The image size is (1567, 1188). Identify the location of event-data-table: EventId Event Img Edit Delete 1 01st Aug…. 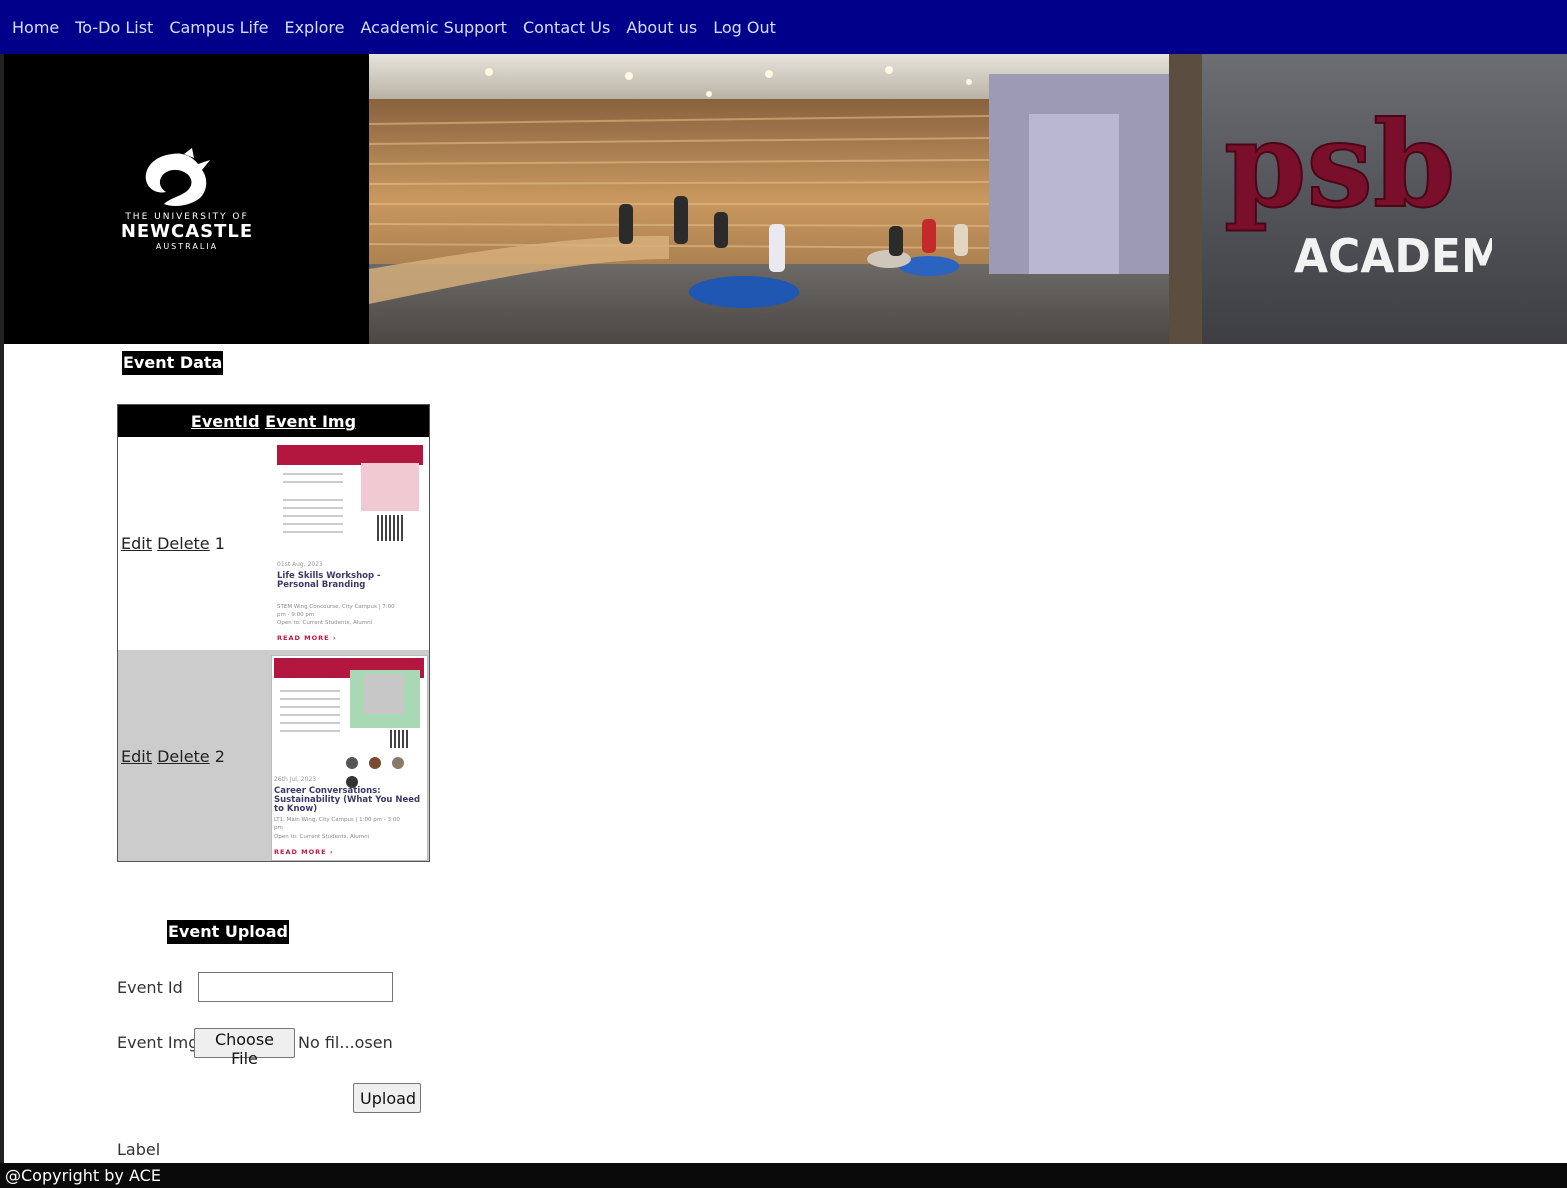
(273, 633).